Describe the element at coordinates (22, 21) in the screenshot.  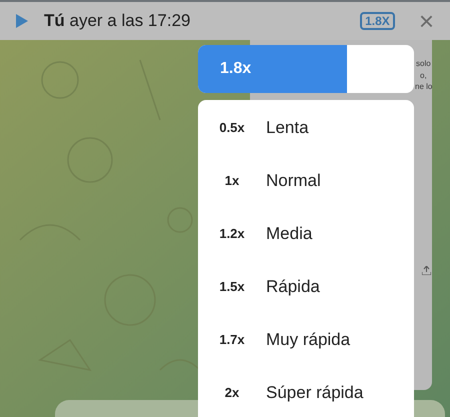
I see `play-icon` at that location.